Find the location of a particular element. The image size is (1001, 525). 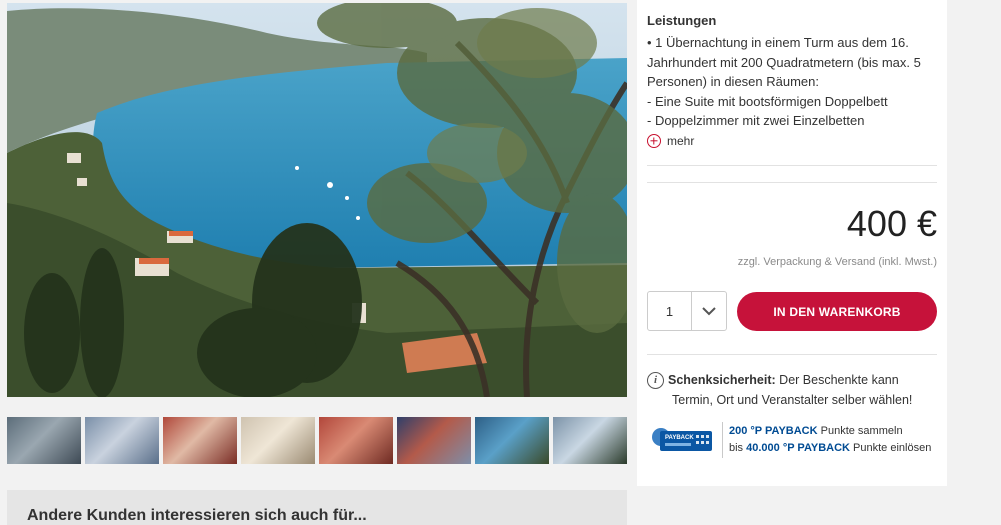

quantity-value: 1 is located at coordinates (669, 311).